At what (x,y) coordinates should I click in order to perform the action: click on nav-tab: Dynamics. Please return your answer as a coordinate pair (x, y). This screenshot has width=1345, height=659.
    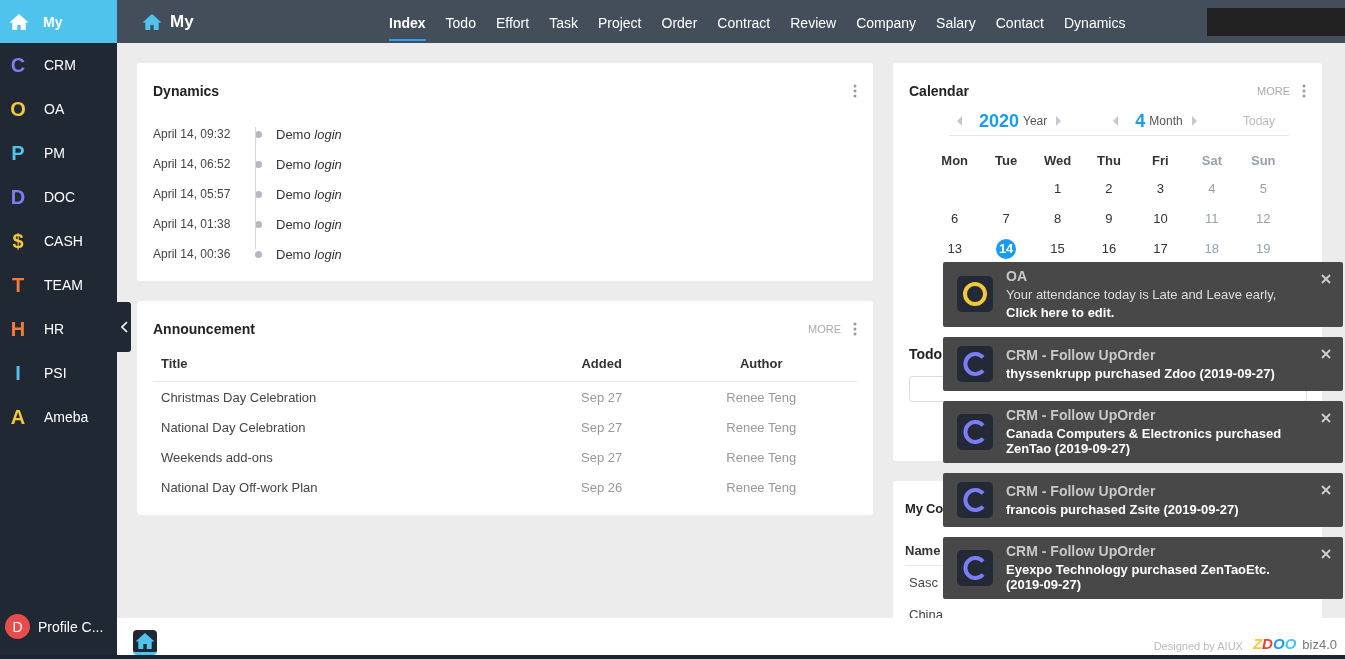
    Looking at the image, I should click on (1095, 21).